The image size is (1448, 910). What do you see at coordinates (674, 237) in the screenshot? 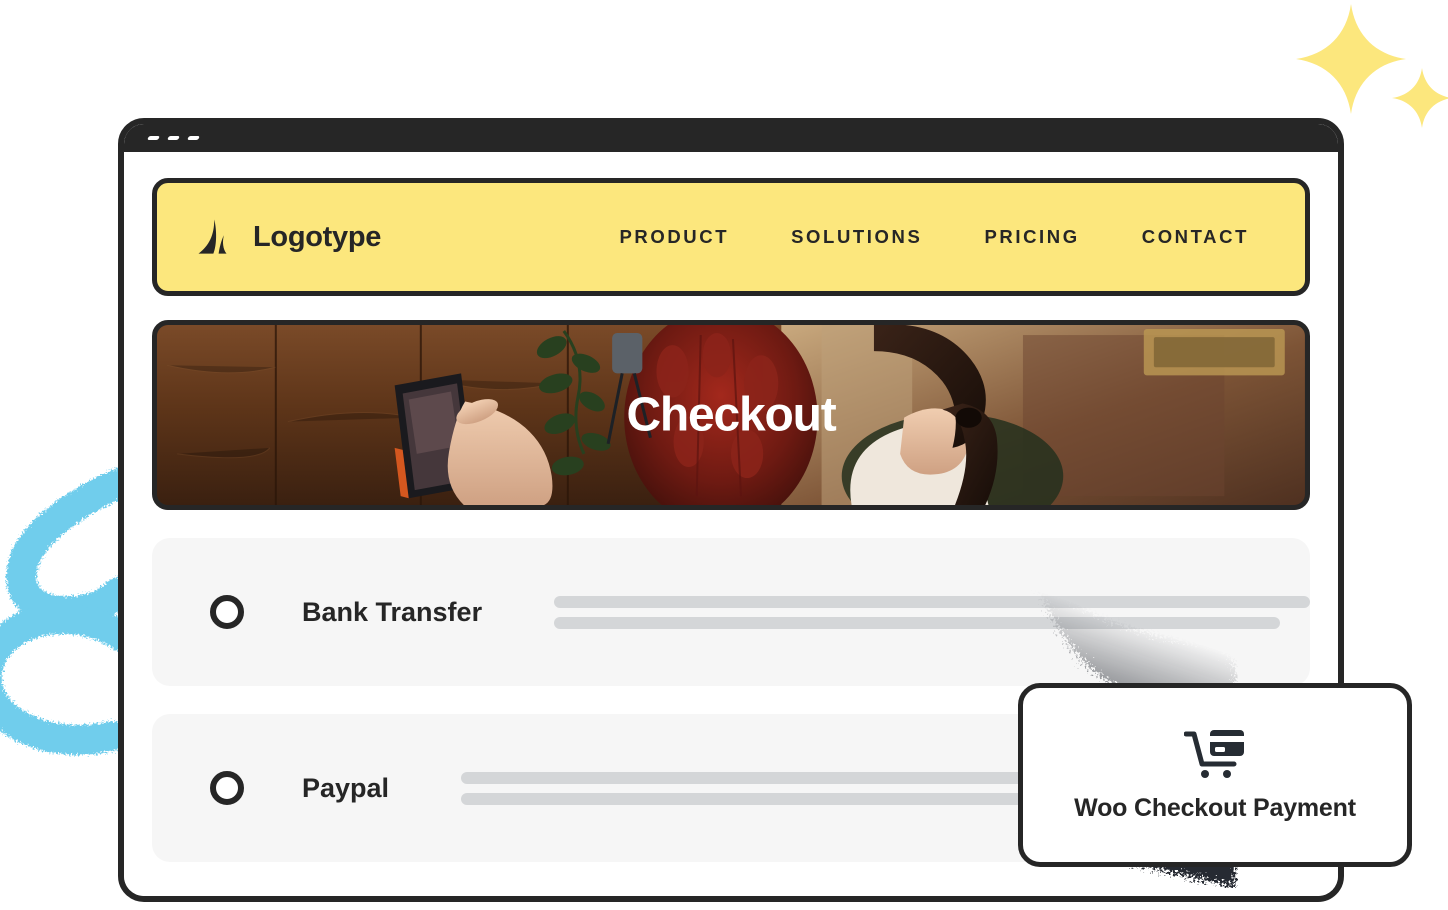
I see `nav-link-product: PRODUCT` at bounding box center [674, 237].